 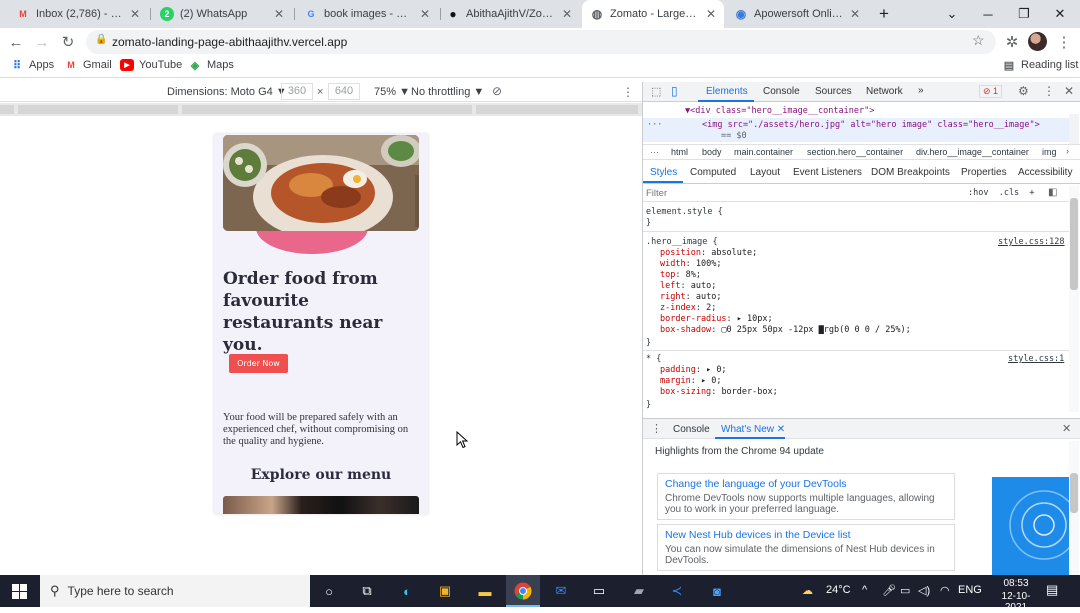 What do you see at coordinates (1001, 193) in the screenshot?
I see `filter-tools: :hov .cls +` at bounding box center [1001, 193].